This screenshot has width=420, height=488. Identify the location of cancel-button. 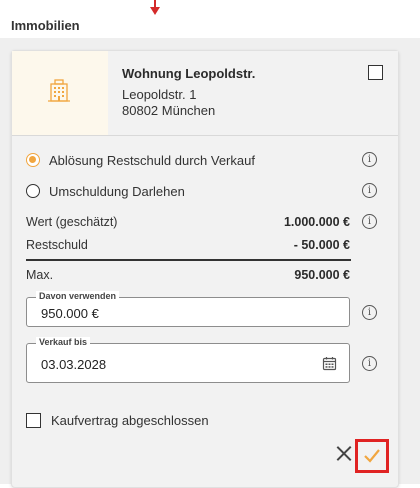
(344, 453).